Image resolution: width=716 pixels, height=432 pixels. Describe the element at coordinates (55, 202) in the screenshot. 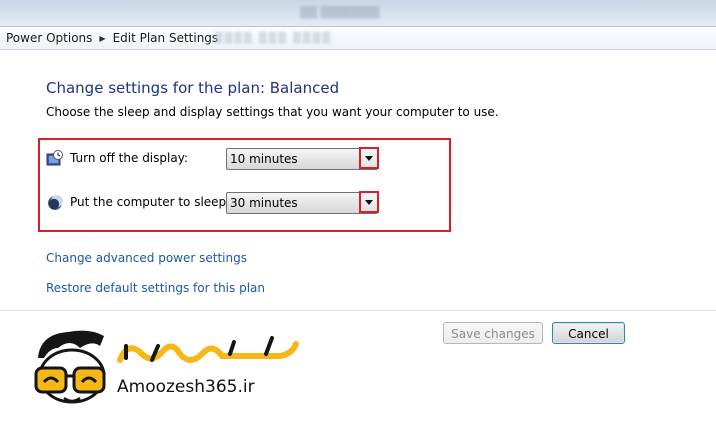

I see `moon-sleep-icon` at that location.